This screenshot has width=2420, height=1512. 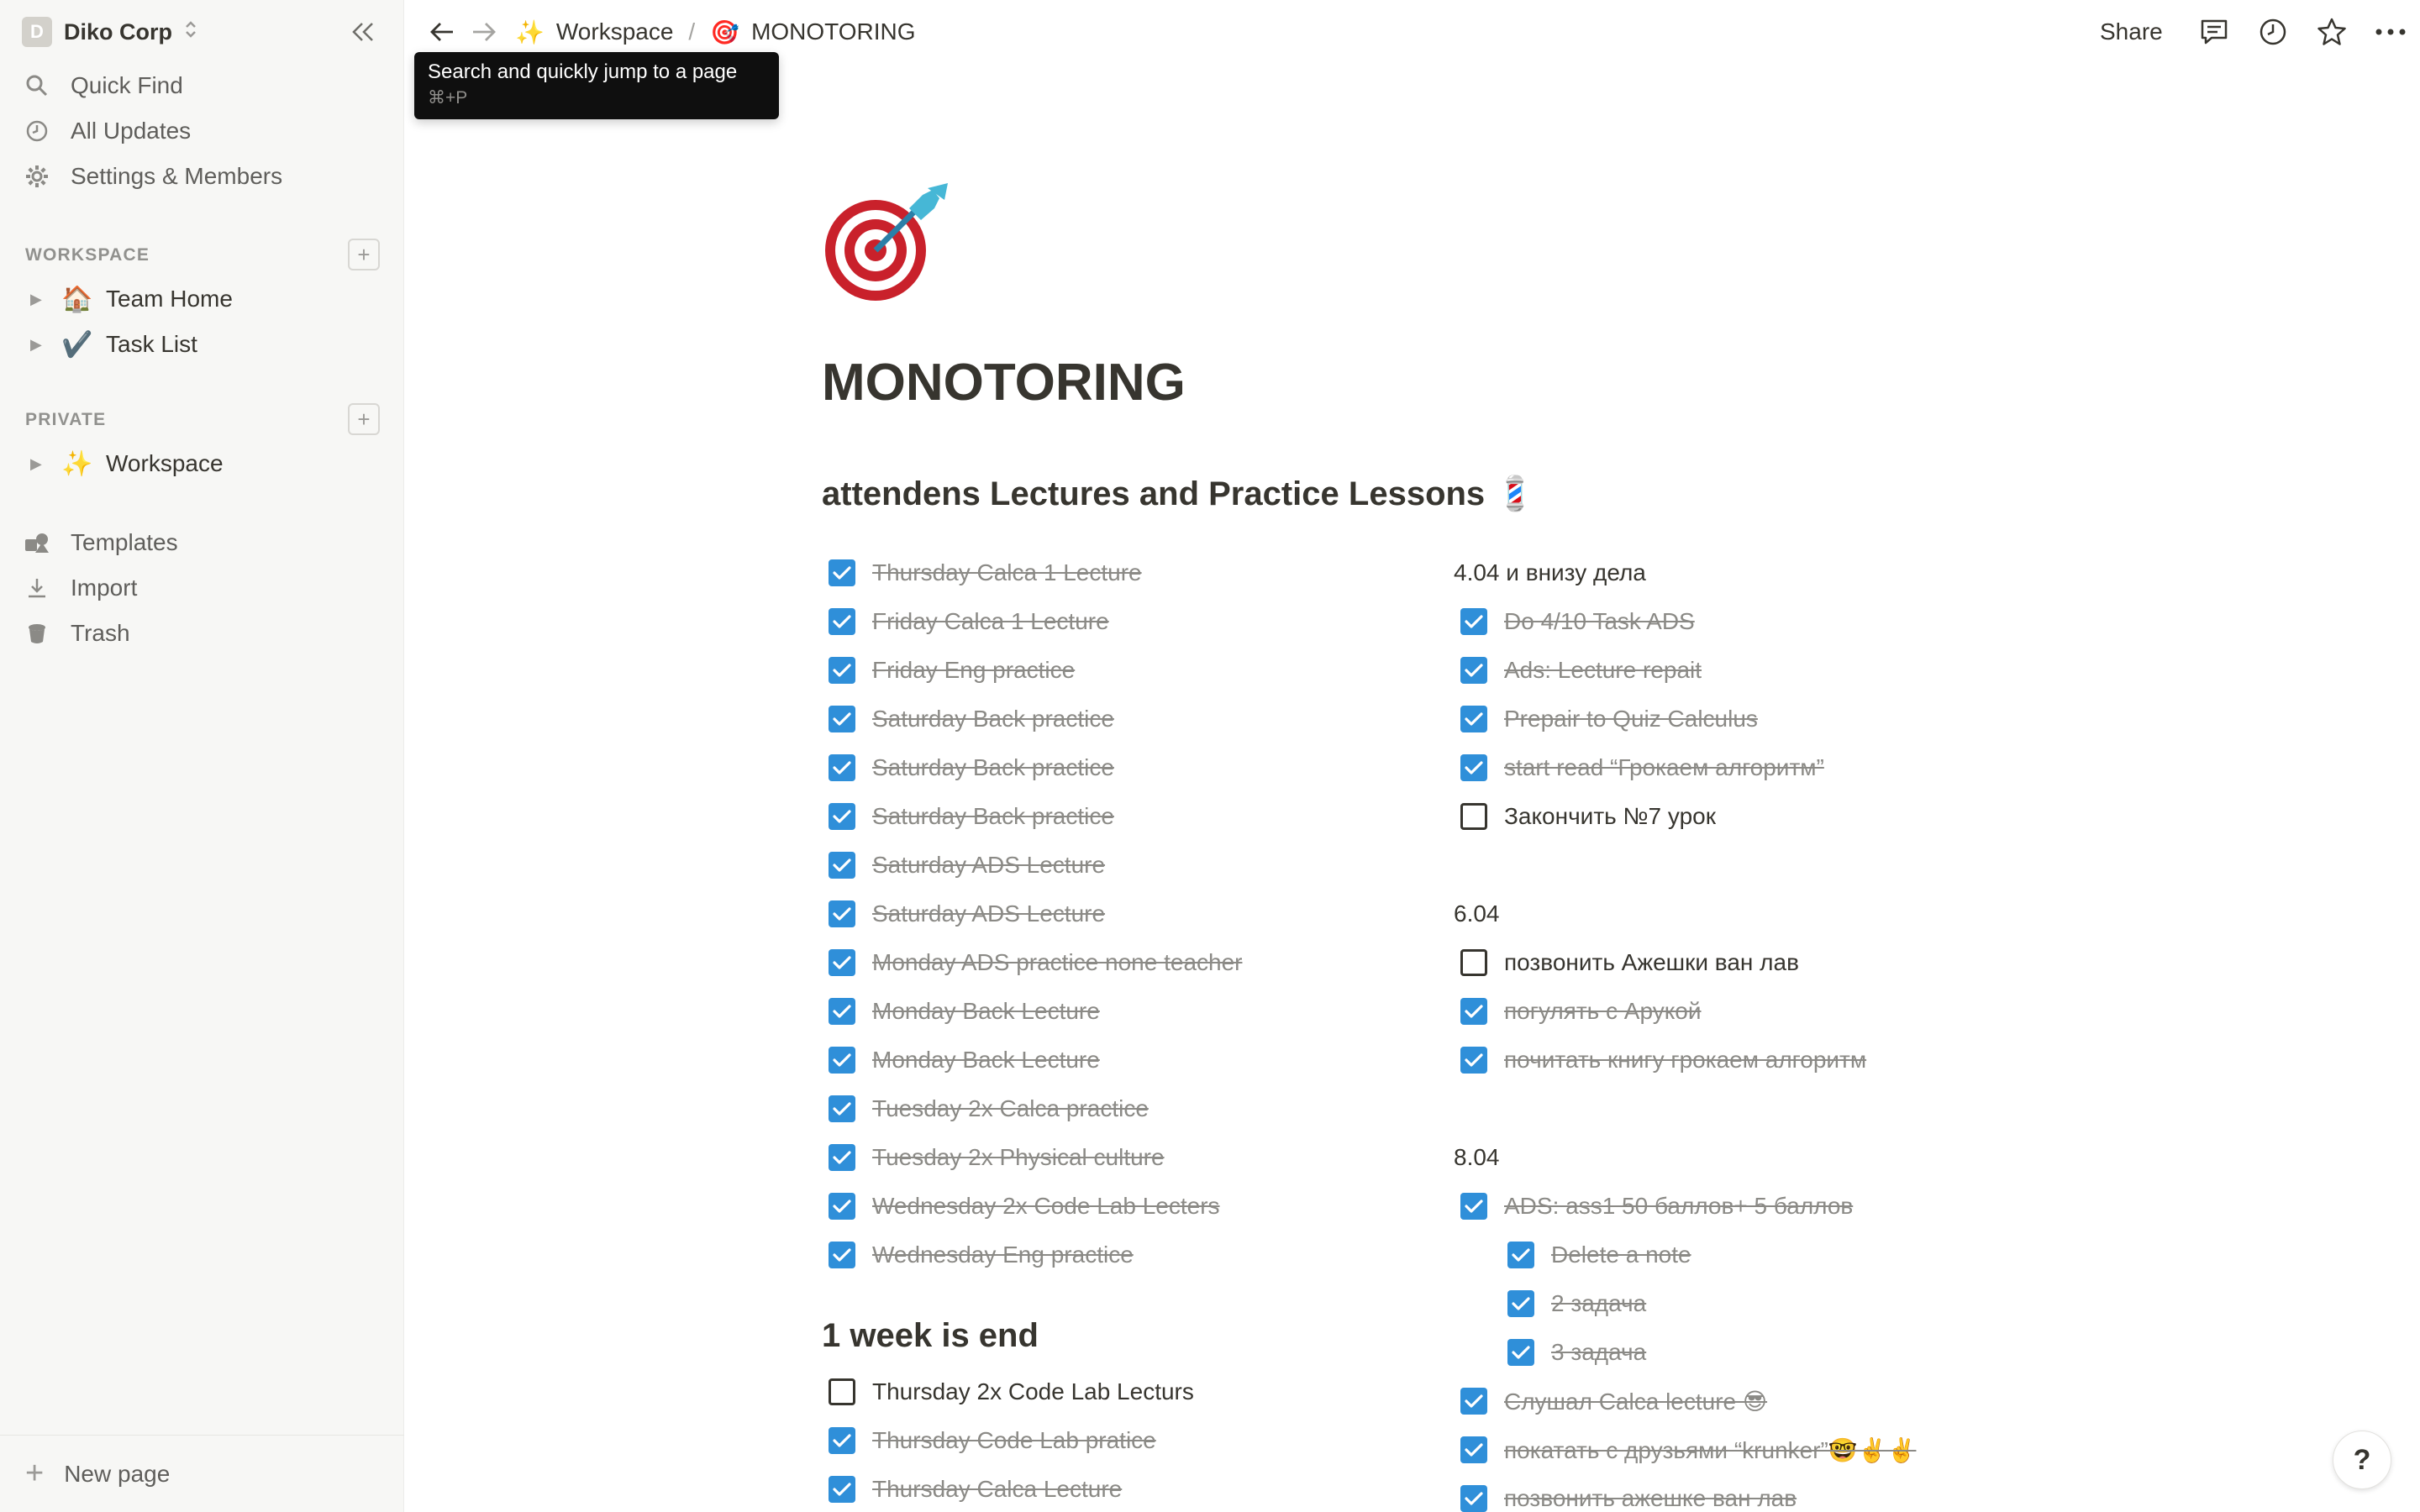 I want to click on todo-item: Tuesday 2x Calca practice, so click(x=989, y=1109).